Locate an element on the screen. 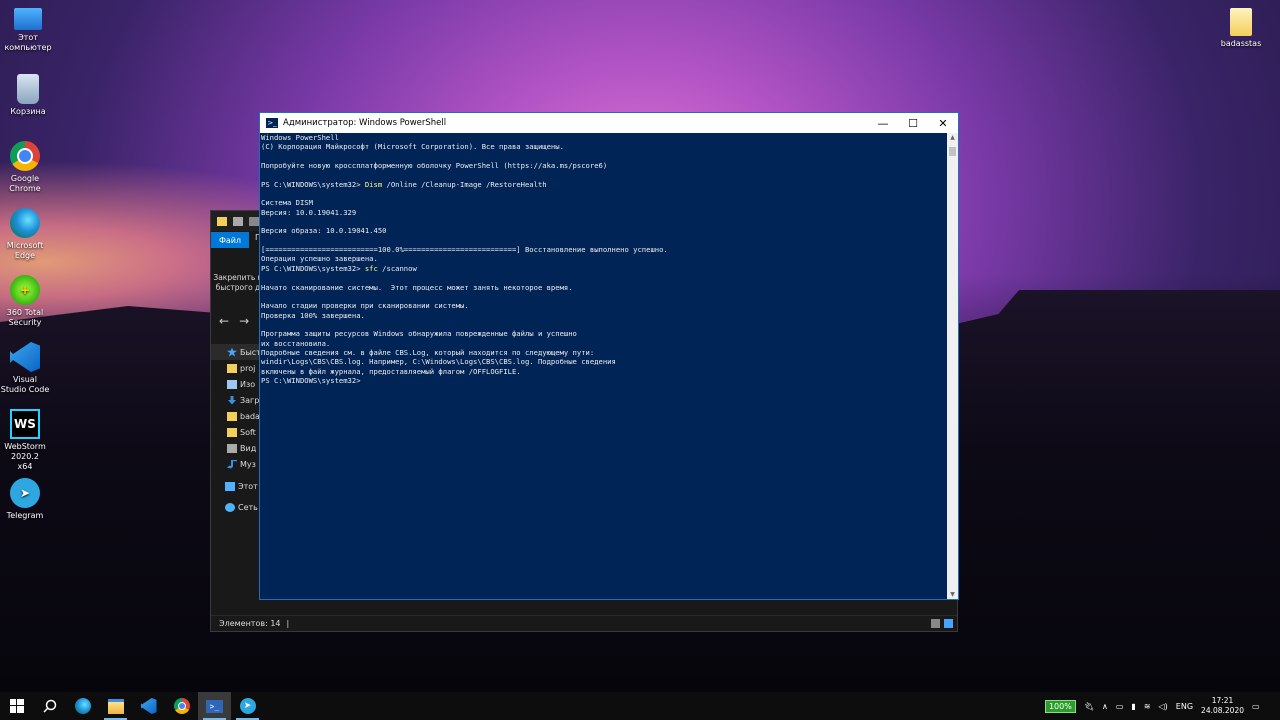 The height and width of the screenshot is (720, 1280). taskbar-telegram: ➤ is located at coordinates (247, 706).